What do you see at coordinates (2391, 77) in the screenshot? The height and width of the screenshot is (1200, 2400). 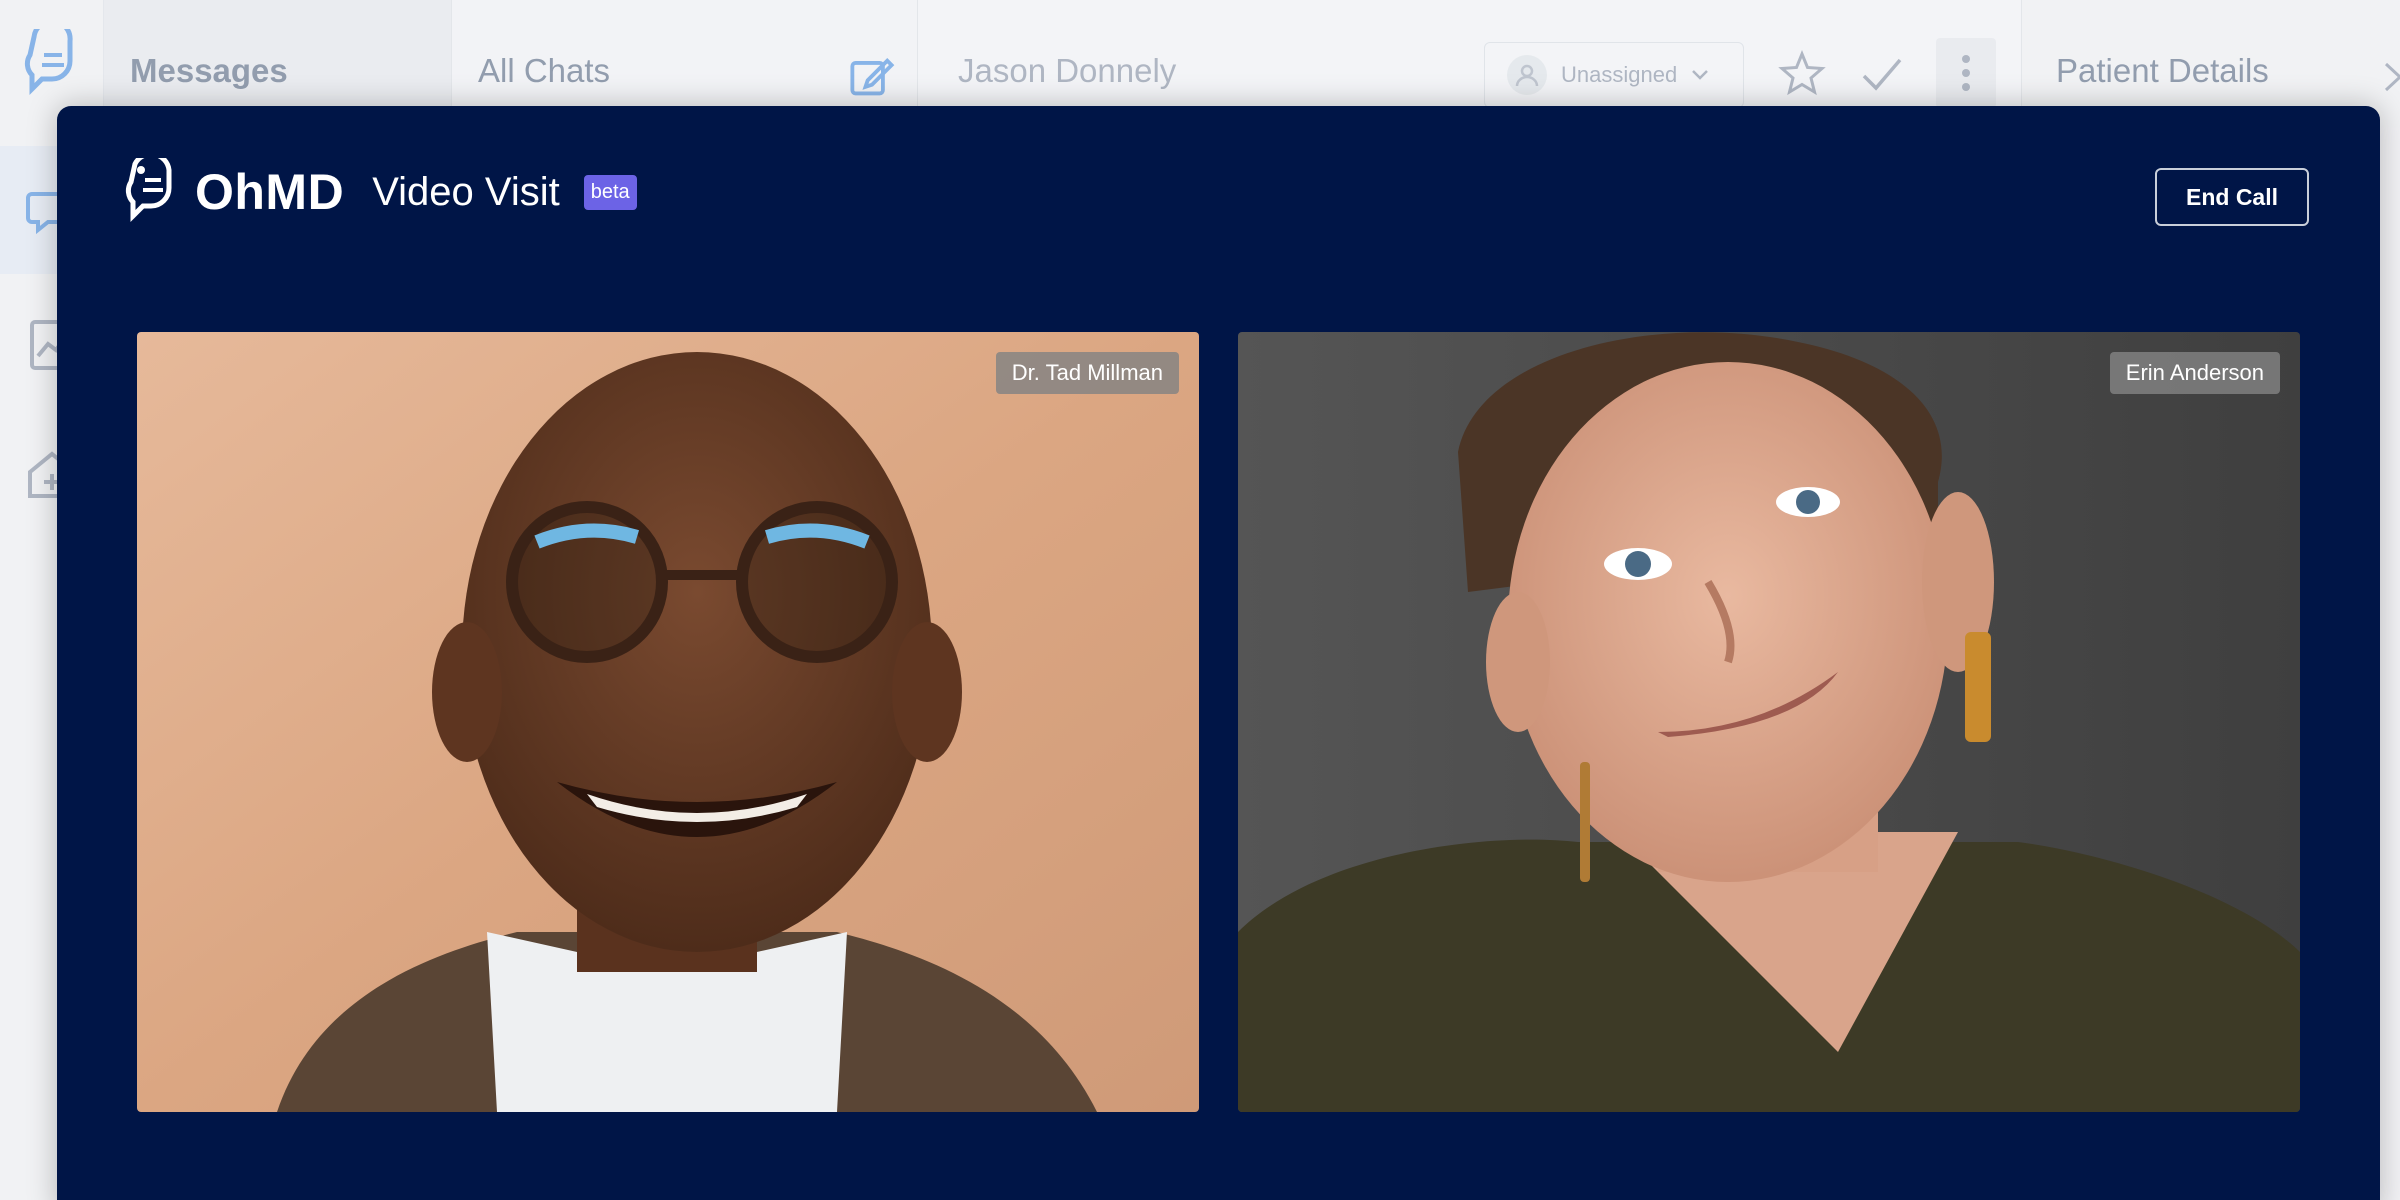 I see `chevron-right-icon` at bounding box center [2391, 77].